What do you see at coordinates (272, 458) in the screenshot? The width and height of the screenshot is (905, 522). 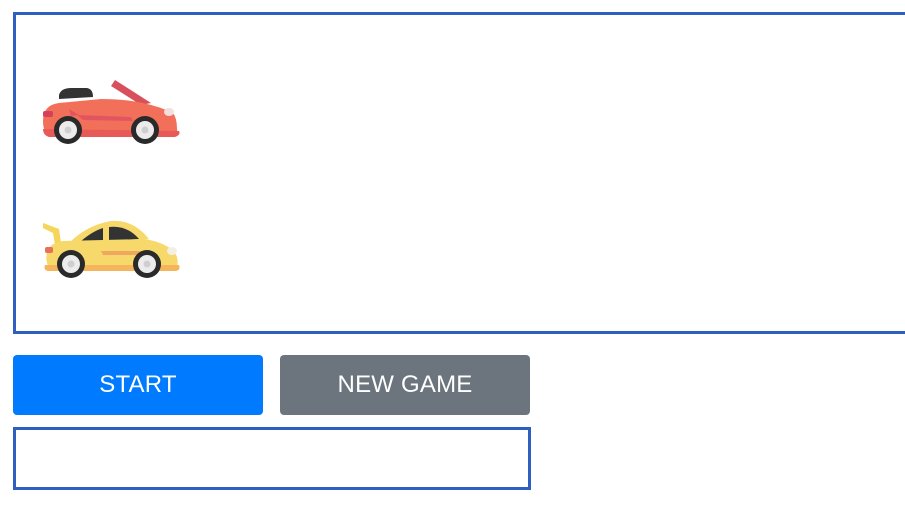 I see `result-display` at bounding box center [272, 458].